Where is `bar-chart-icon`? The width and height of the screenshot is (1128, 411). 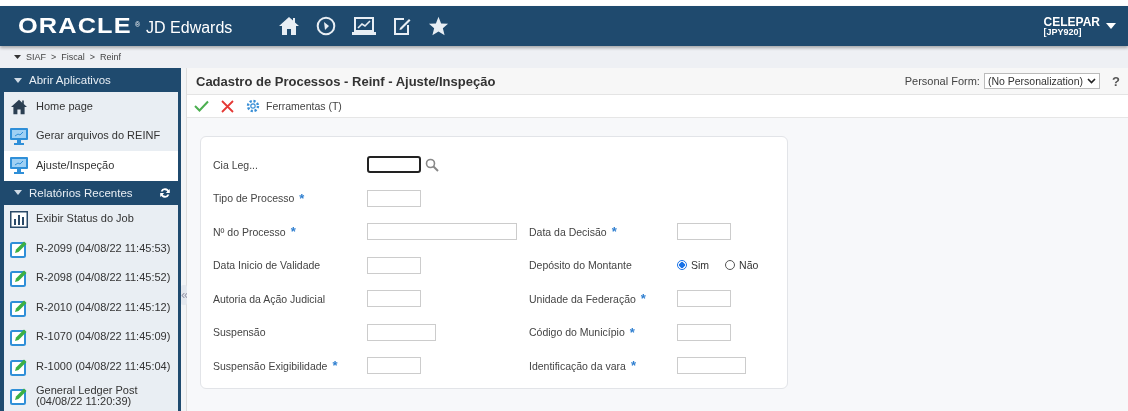
bar-chart-icon is located at coordinates (19, 219).